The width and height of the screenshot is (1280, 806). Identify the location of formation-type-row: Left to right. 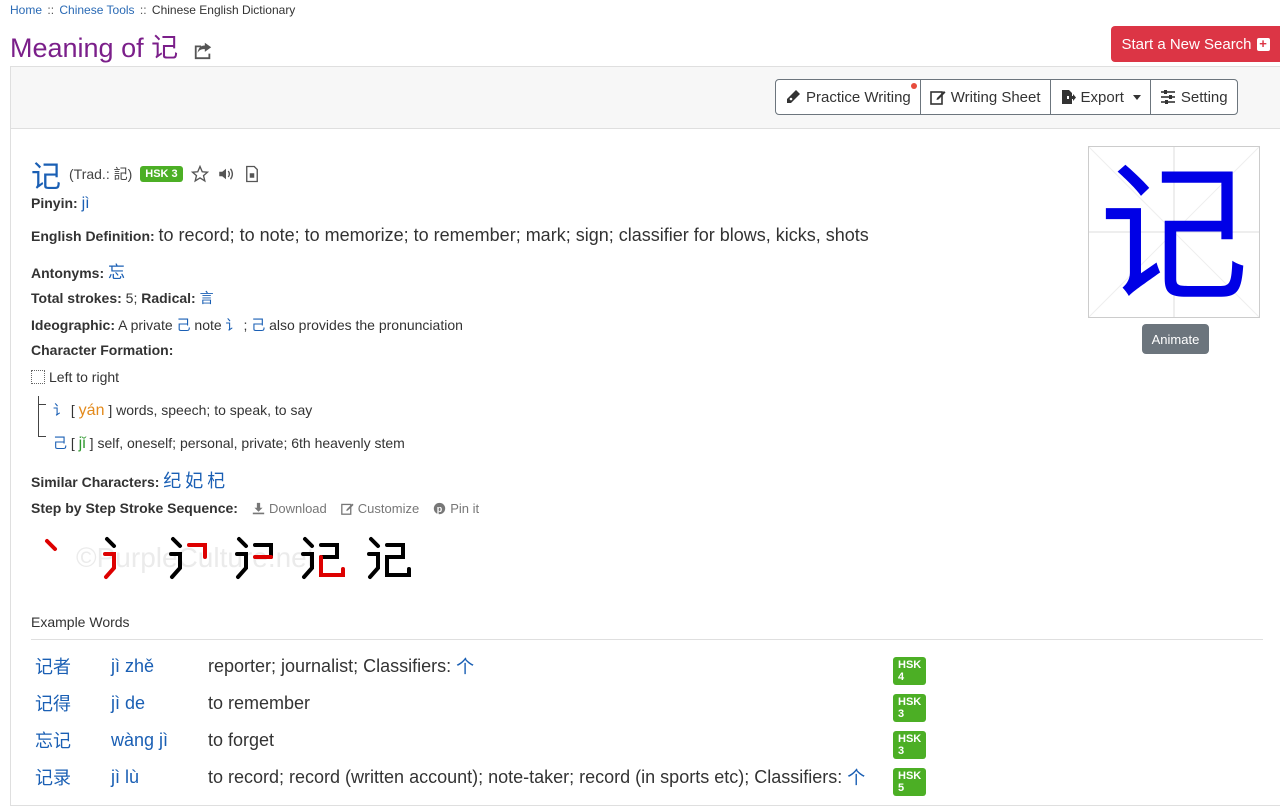
(75, 377).